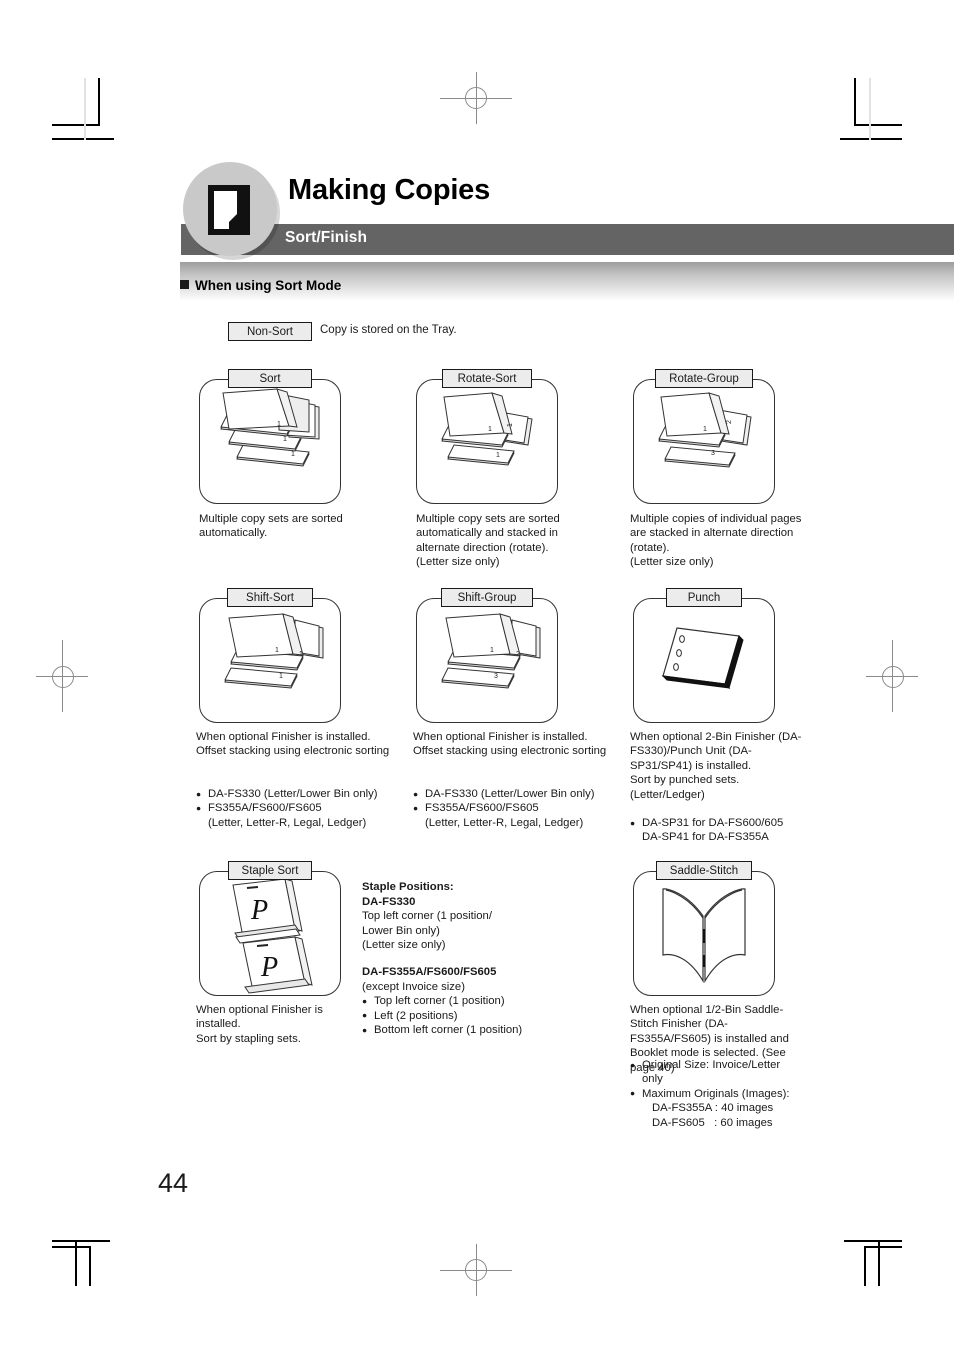  I want to click on non-sort-row: Non-Sort Copy is stored on the Tray., so click(342, 331).